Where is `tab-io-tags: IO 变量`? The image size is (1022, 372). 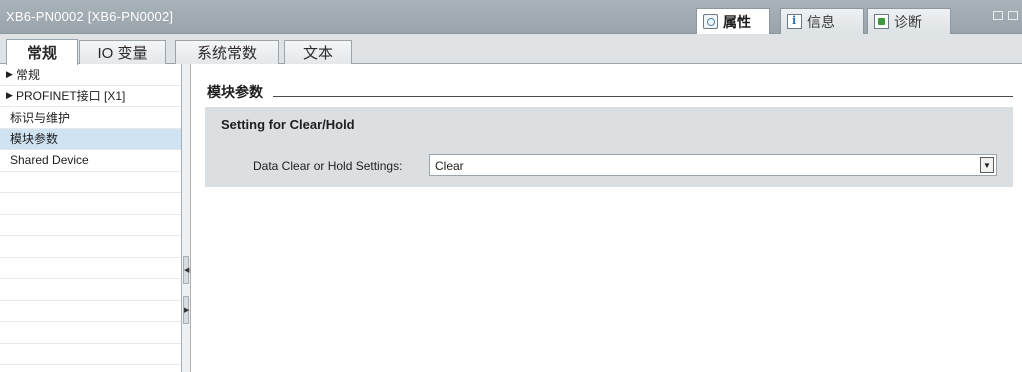
tab-io-tags: IO 变量 is located at coordinates (122, 52).